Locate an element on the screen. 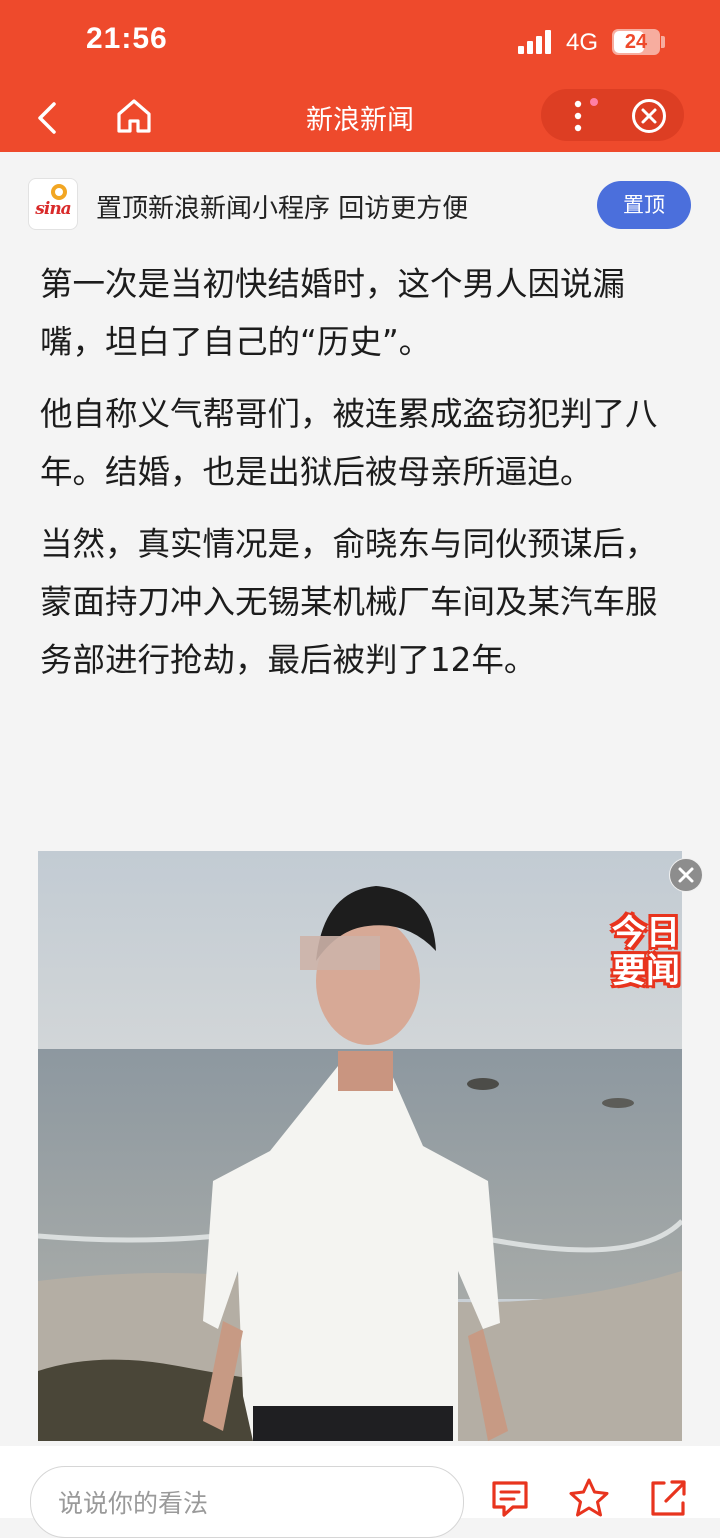 The image size is (720, 1538). close-photo-button is located at coordinates (686, 875).